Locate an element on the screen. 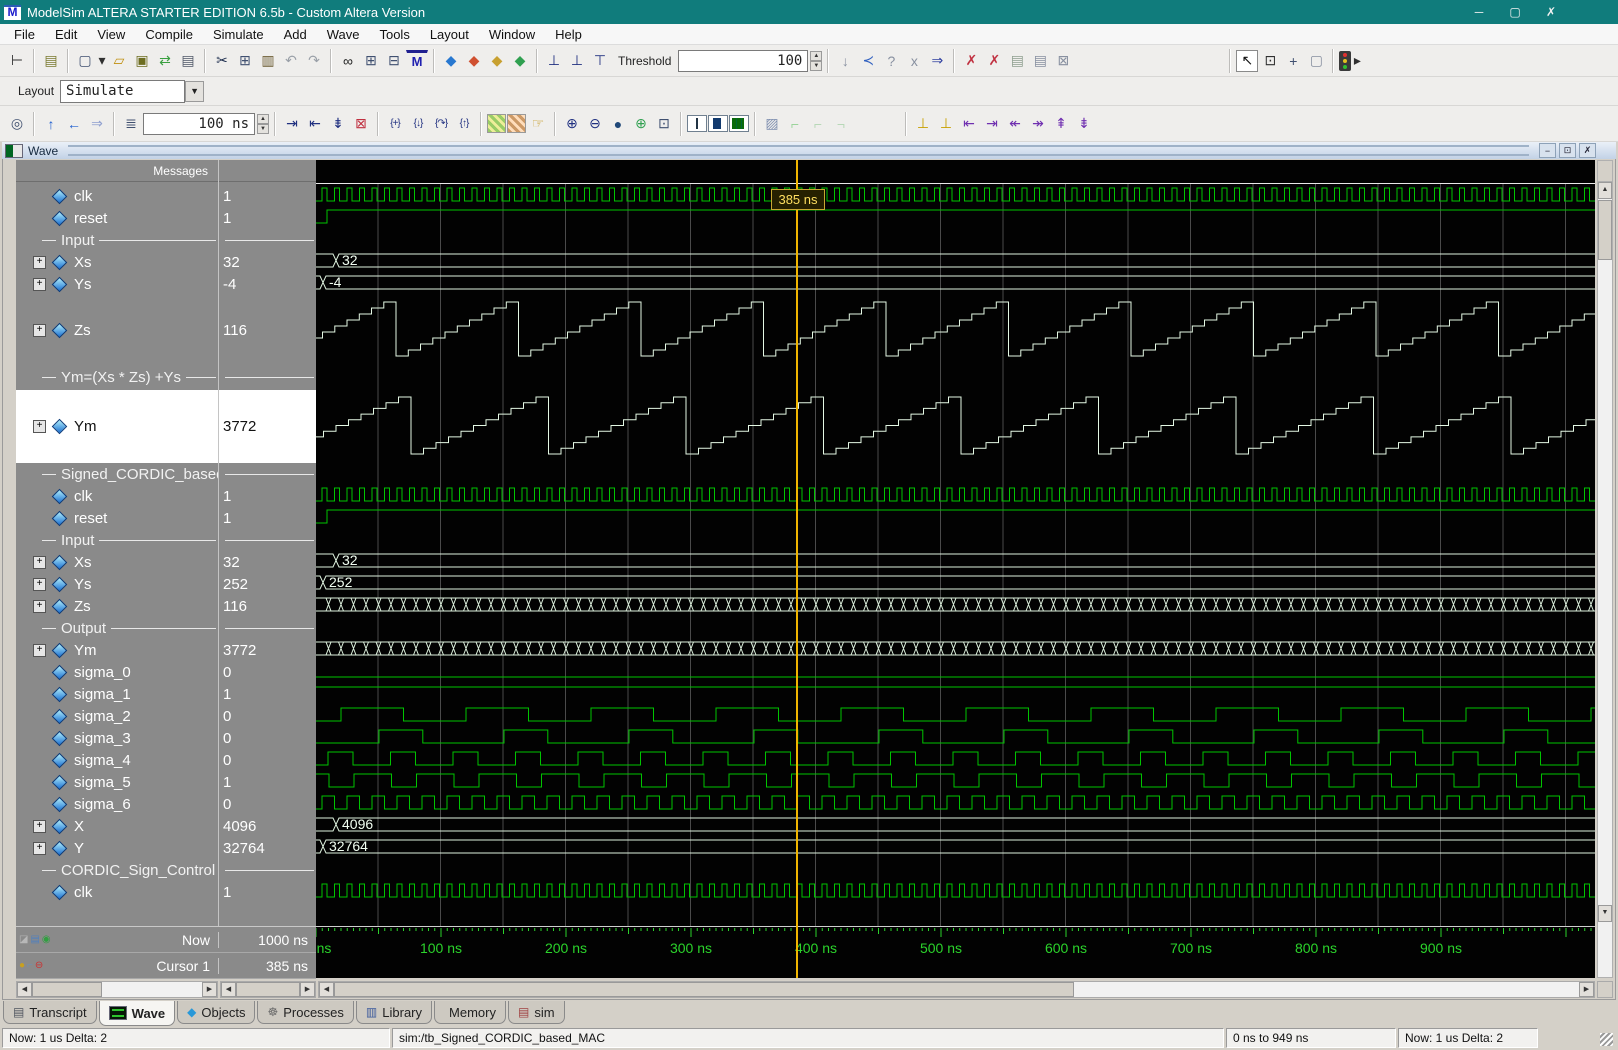 This screenshot has width=1618, height=1050. menu-window: Window is located at coordinates (512, 34).